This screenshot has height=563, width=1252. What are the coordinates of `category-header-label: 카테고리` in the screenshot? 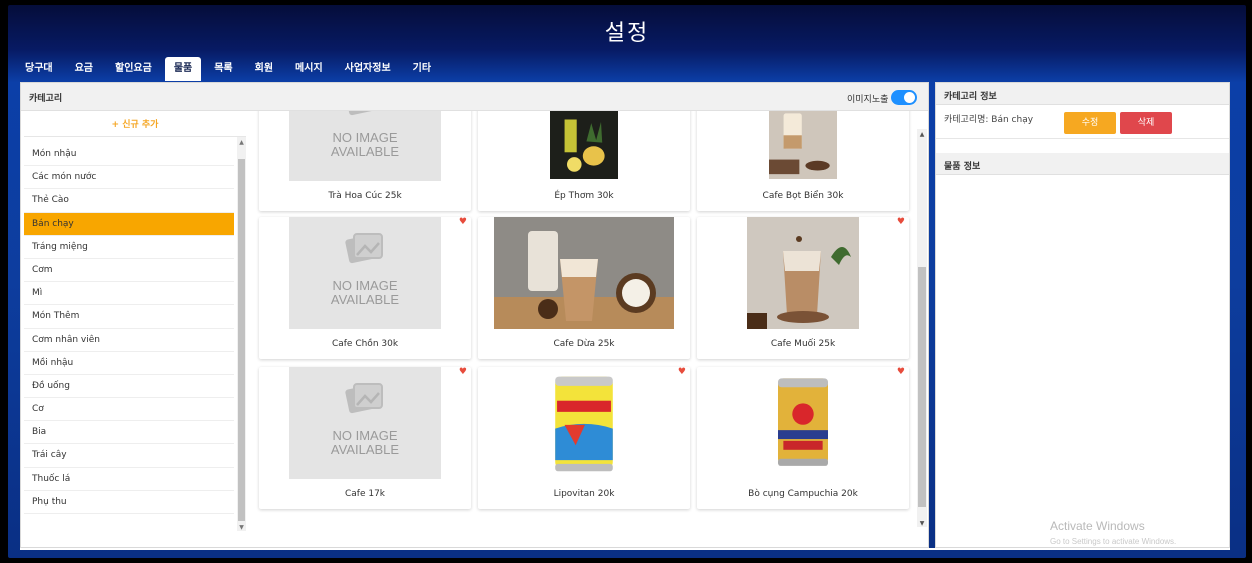 It's located at (46, 99).